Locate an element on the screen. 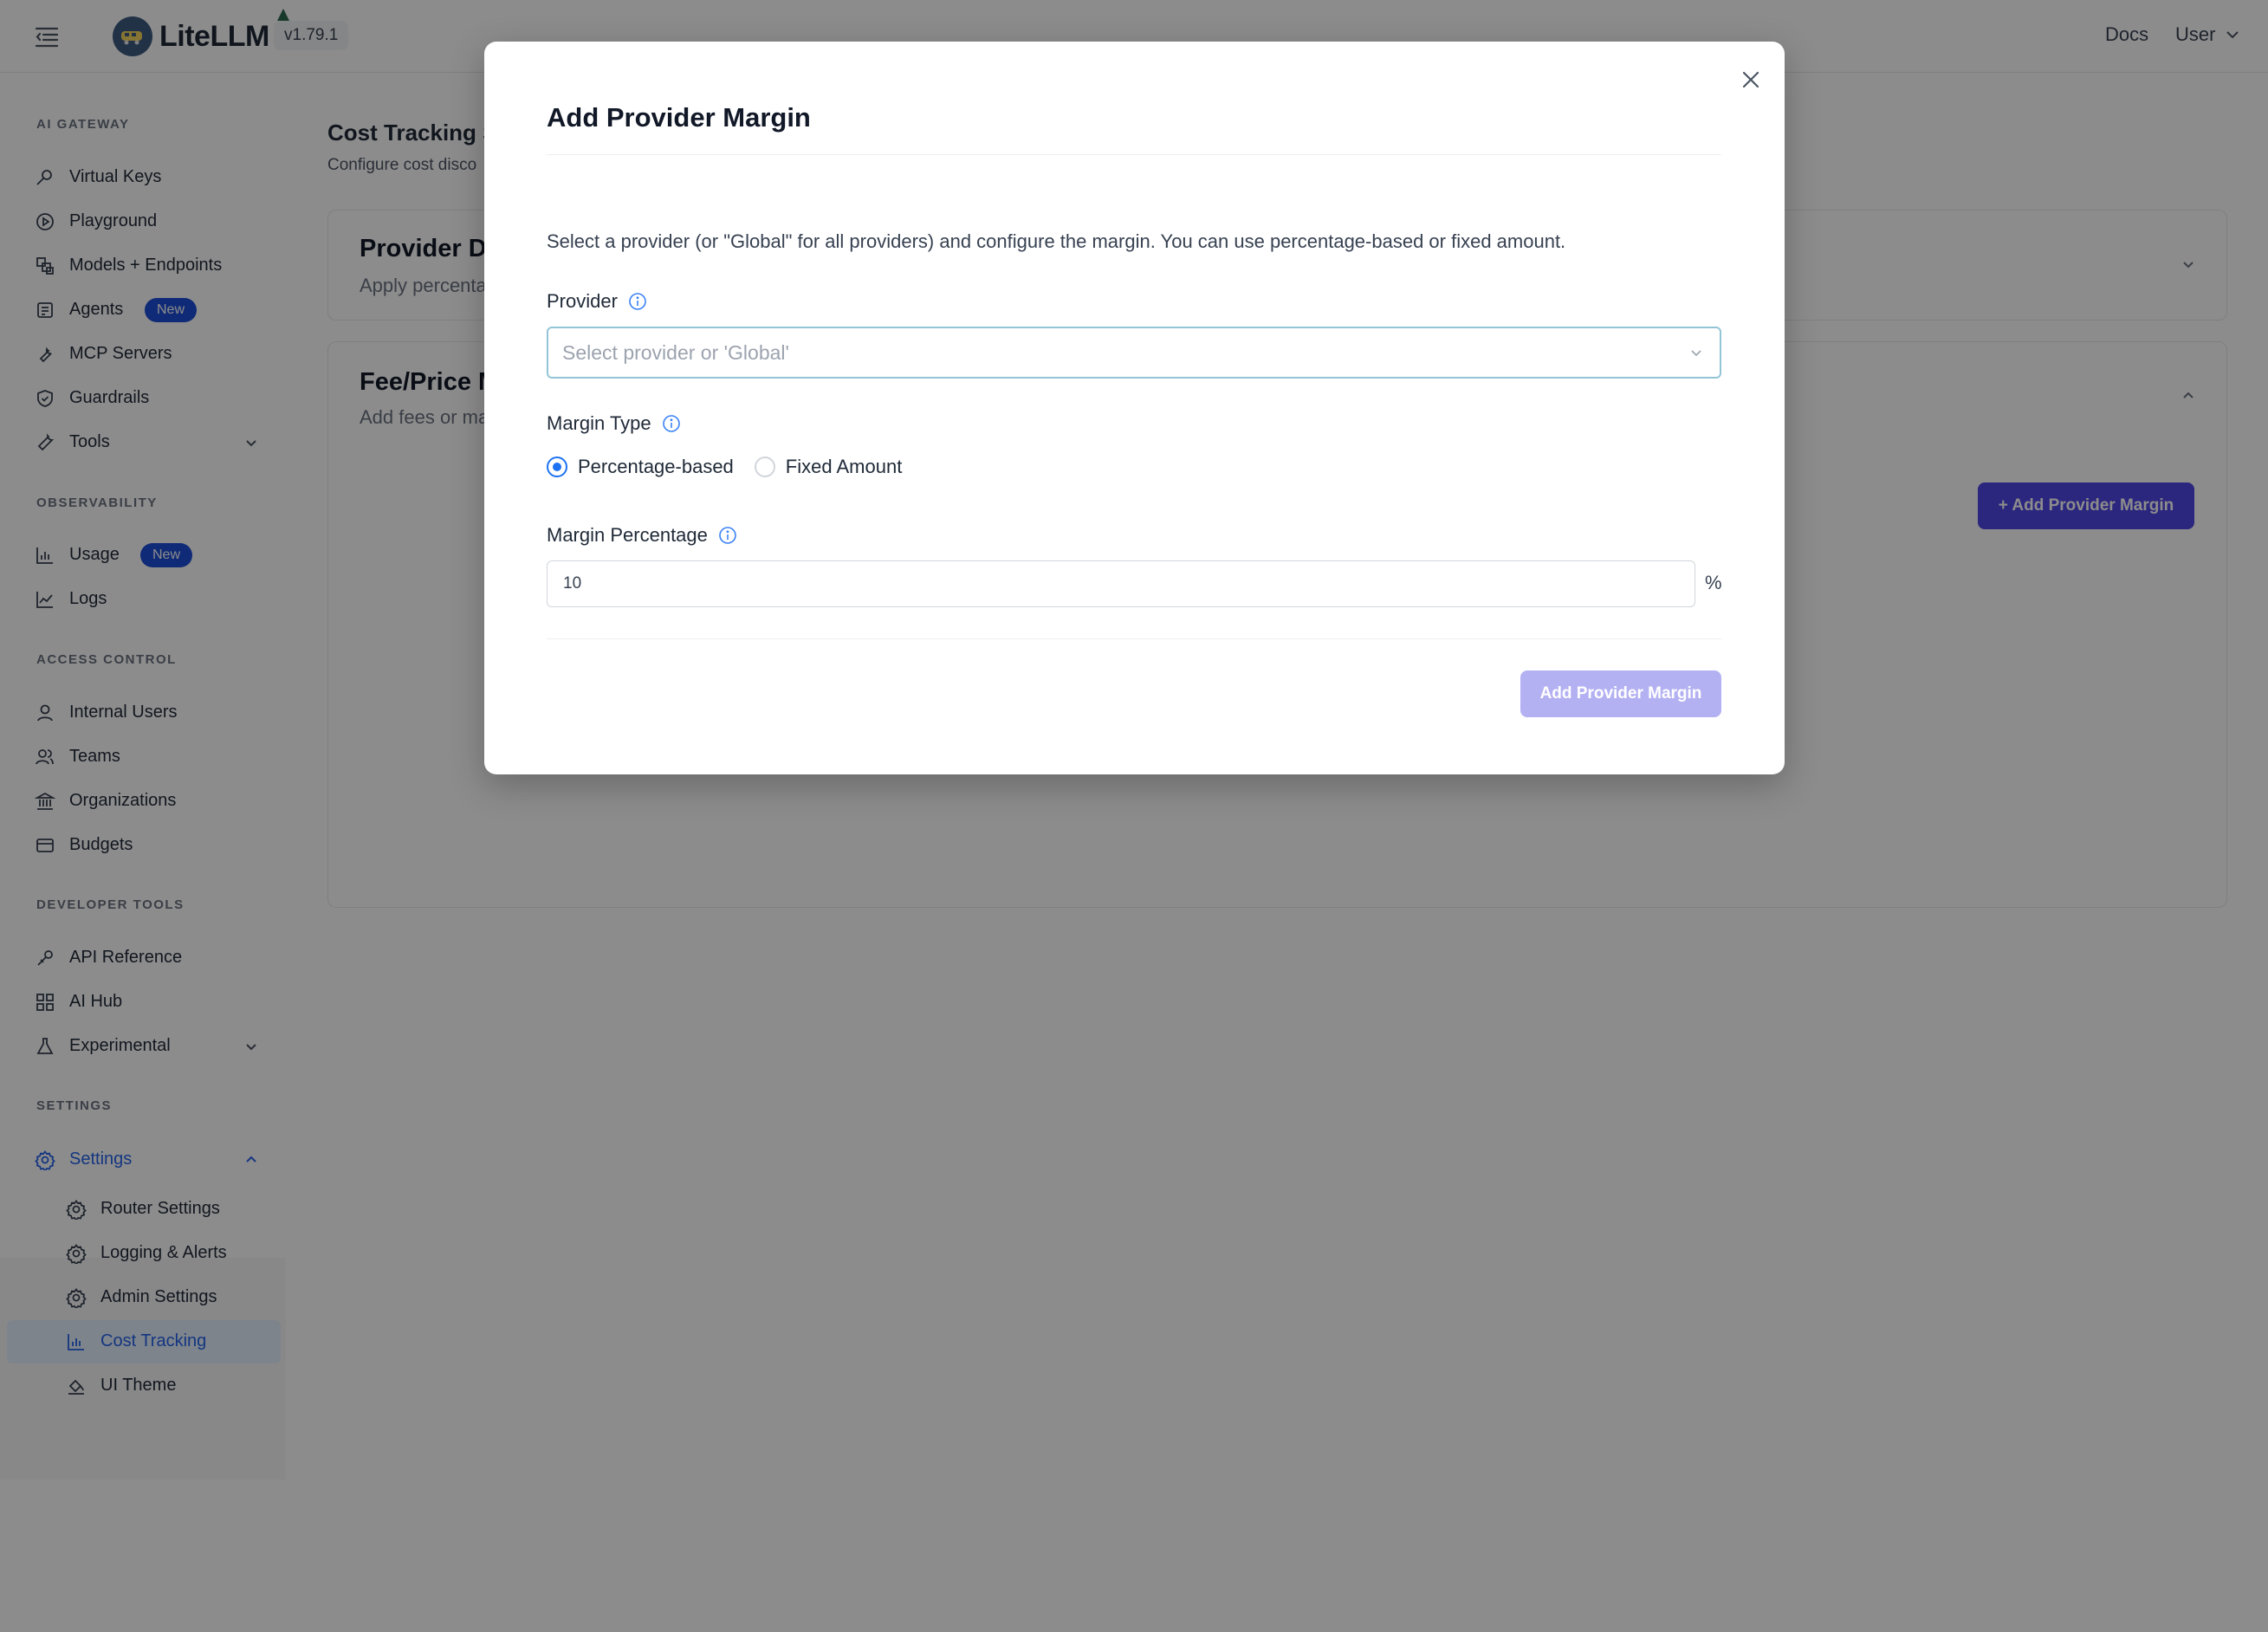 Image resolution: width=2268 pixels, height=1632 pixels. percent-suffix: % is located at coordinates (1713, 582).